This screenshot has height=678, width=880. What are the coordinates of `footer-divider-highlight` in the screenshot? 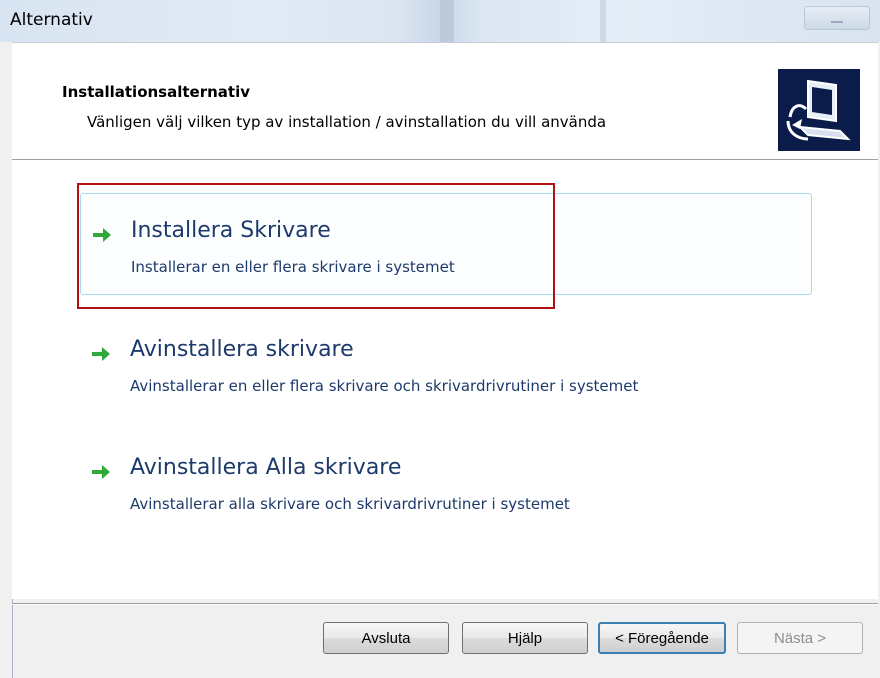 It's located at (445, 604).